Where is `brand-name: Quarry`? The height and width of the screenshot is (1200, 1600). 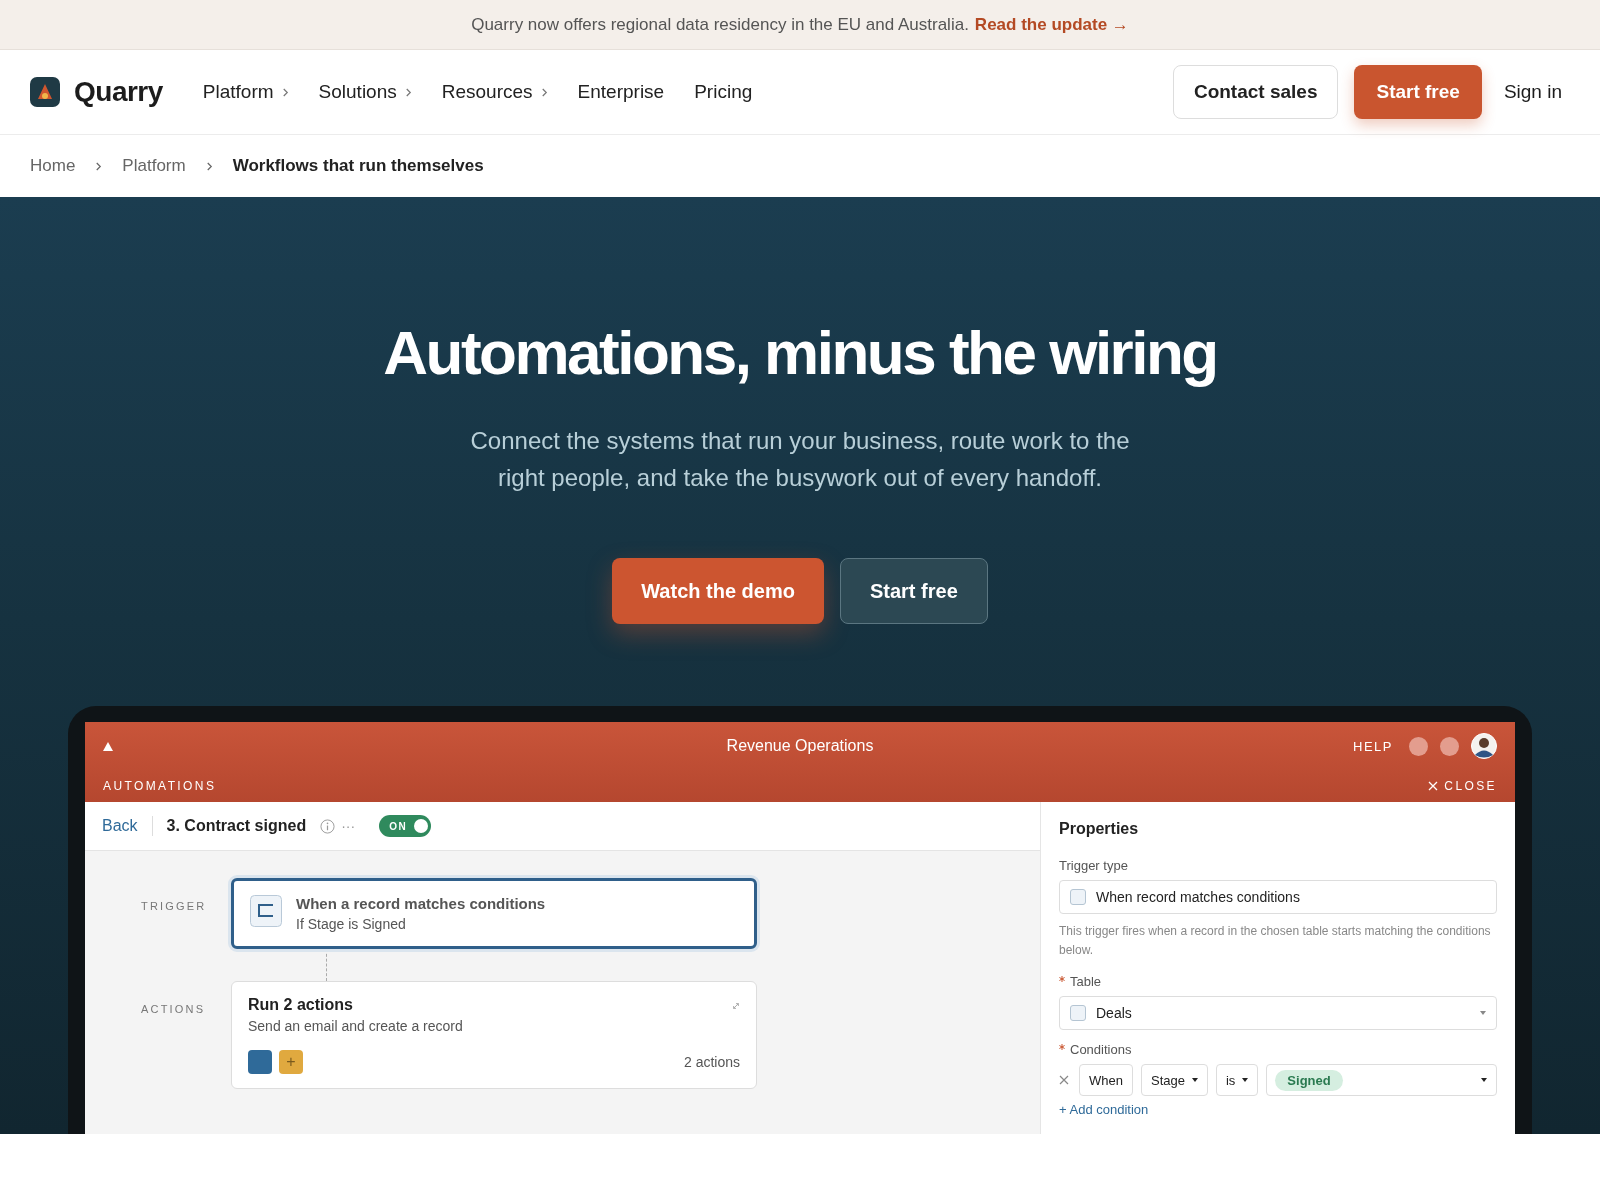
brand-name: Quarry is located at coordinates (118, 92).